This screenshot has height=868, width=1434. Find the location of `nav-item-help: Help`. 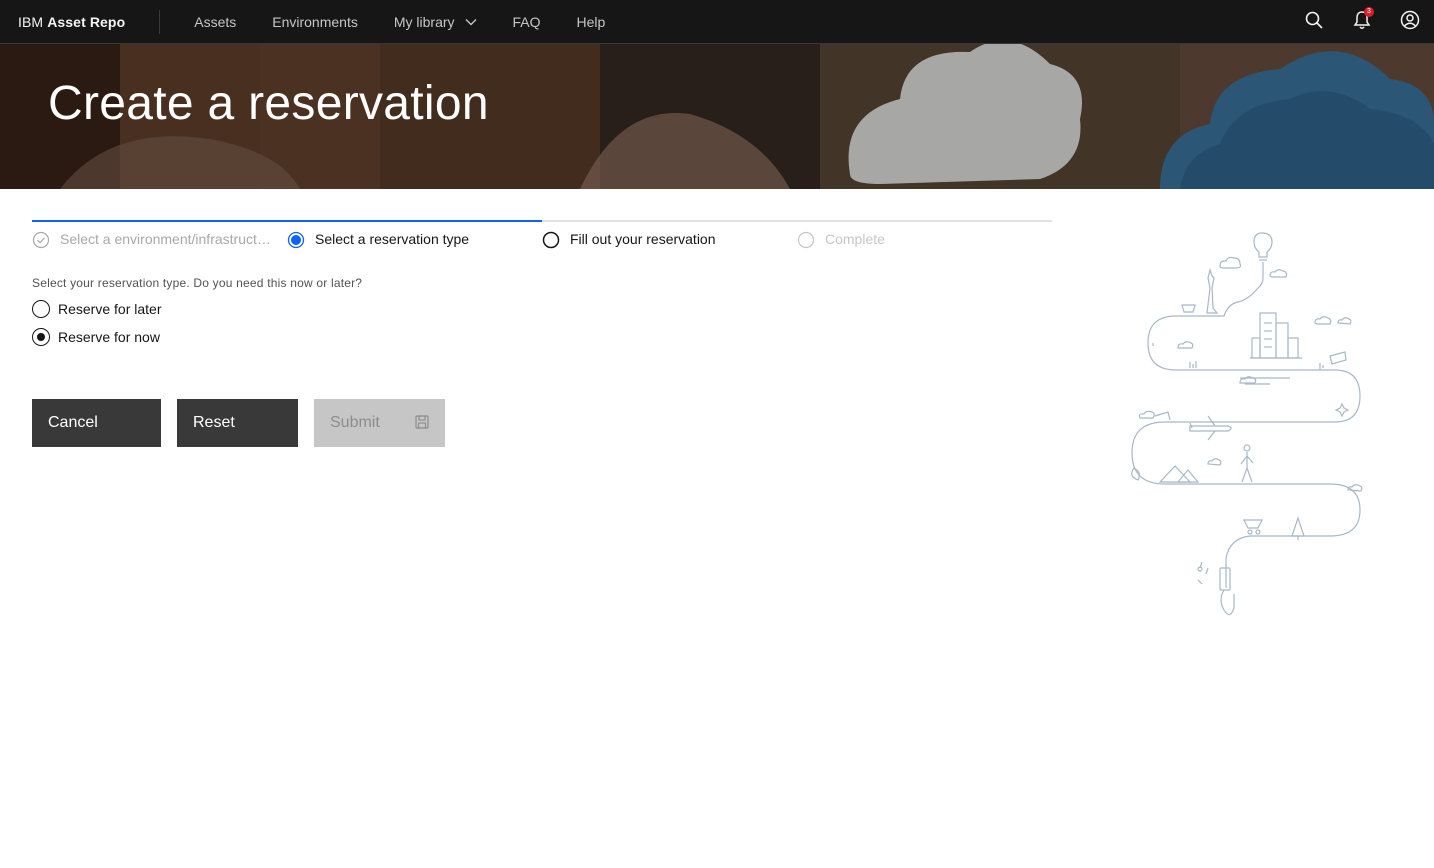

nav-item-help: Help is located at coordinates (591, 22).